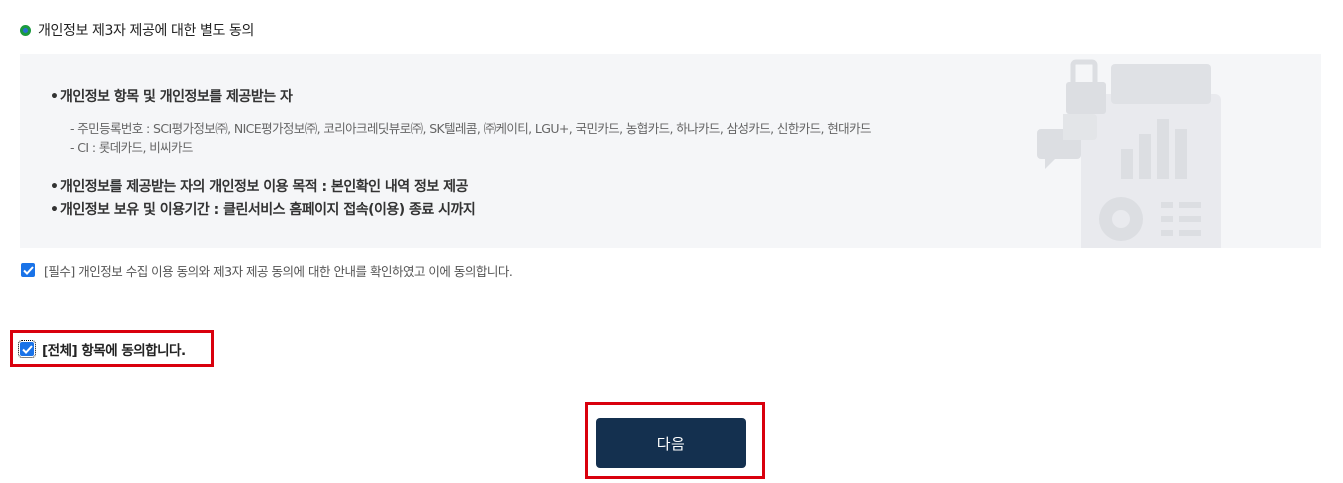  What do you see at coordinates (671, 443) in the screenshot?
I see `next-button: 다음` at bounding box center [671, 443].